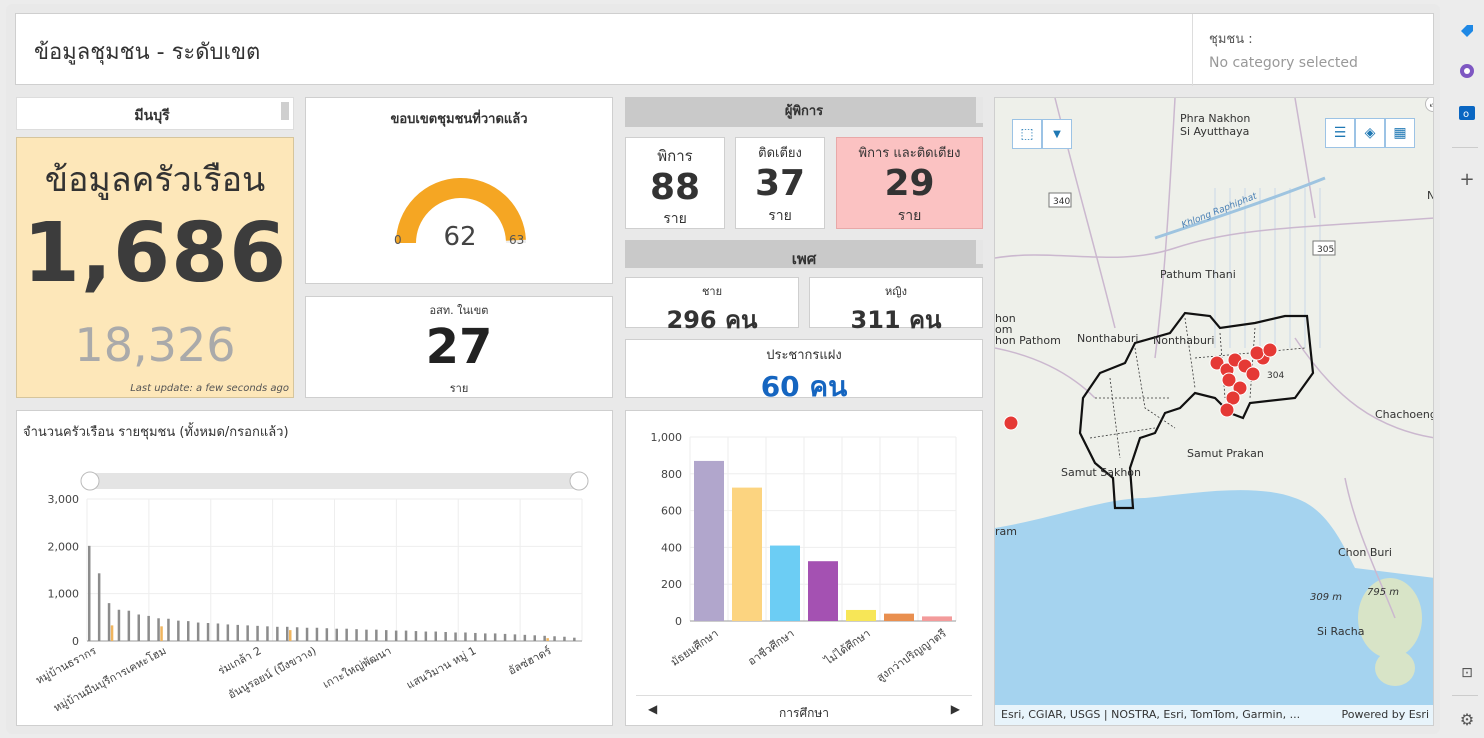  What do you see at coordinates (780, 183) in the screenshot?
I see `stat-bedridden: ติดเตียง 37 ราย` at bounding box center [780, 183].